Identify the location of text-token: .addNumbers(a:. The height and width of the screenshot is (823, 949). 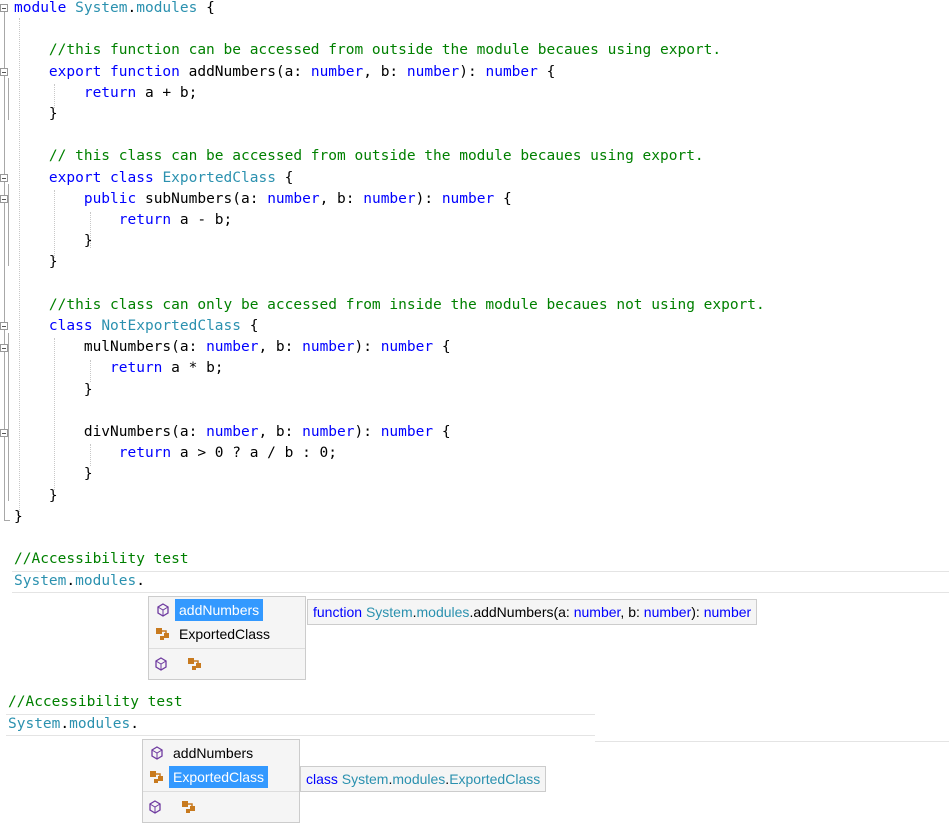
(521, 612).